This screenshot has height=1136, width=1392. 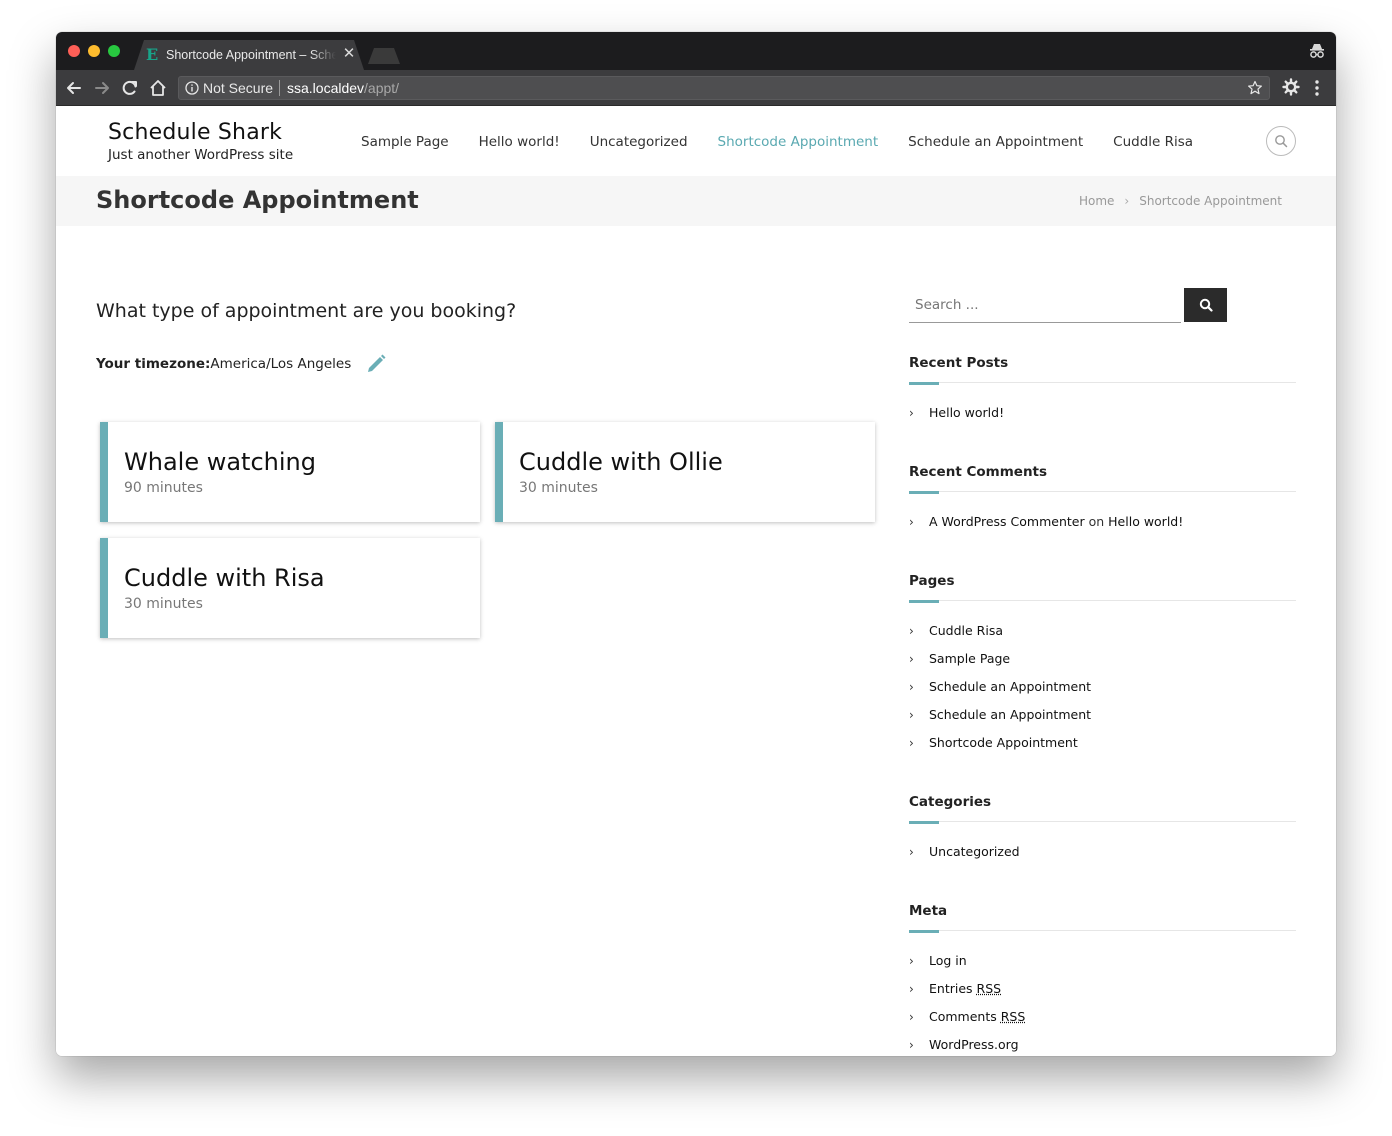 I want to click on breadcrumb: Home › Shortcode Appointment, so click(x=1180, y=201).